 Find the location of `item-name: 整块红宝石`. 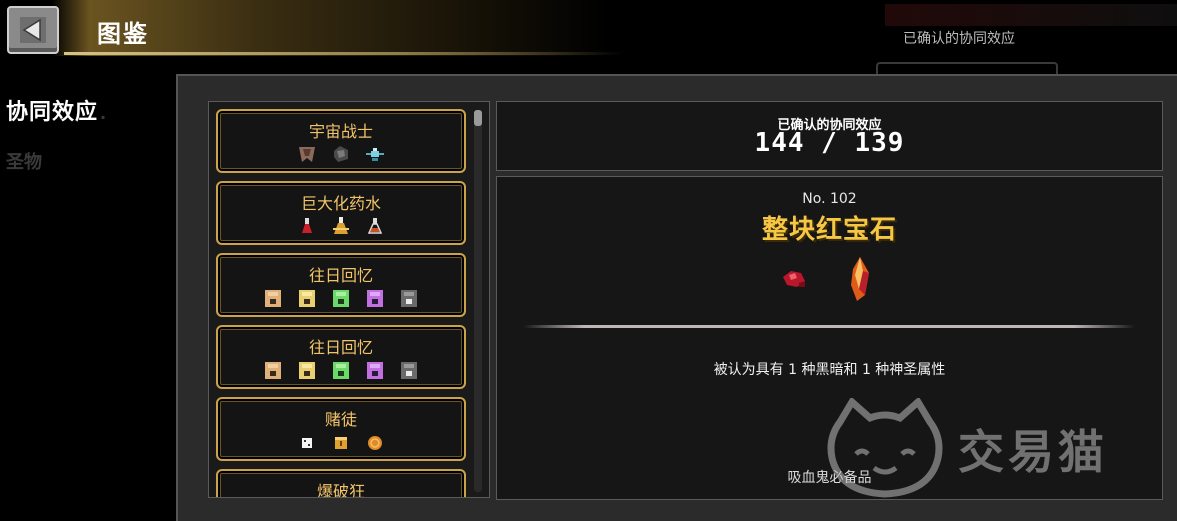

item-name: 整块红宝石 is located at coordinates (829, 230).